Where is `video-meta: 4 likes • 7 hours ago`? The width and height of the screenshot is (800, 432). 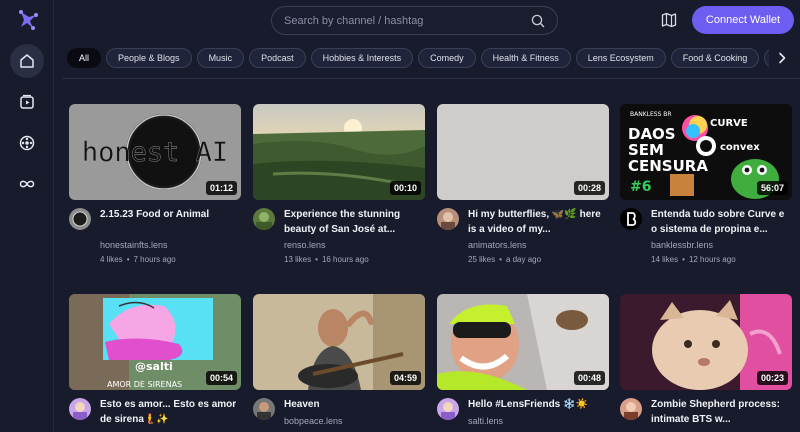
video-meta: 4 likes • 7 hours ago is located at coordinates (138, 259).